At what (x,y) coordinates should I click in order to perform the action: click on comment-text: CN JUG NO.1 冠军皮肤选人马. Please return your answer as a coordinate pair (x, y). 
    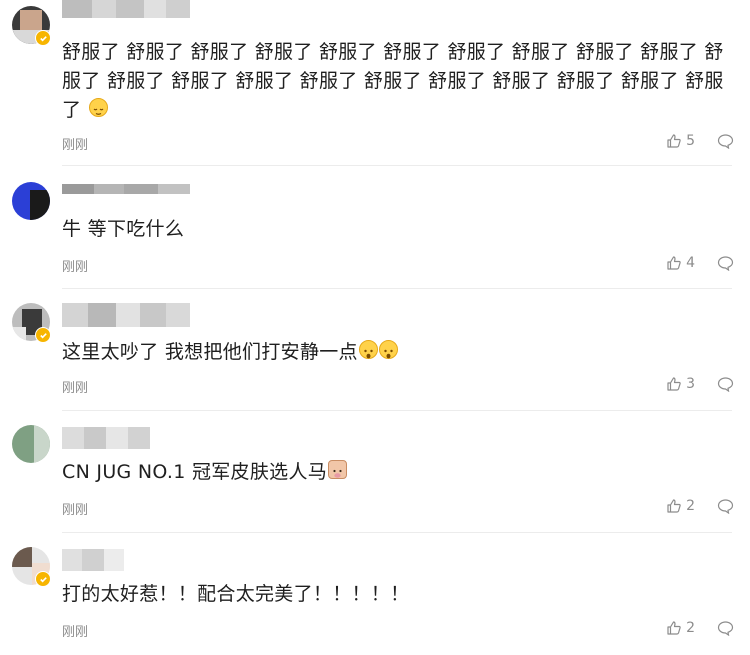
    Looking at the image, I should click on (397, 472).